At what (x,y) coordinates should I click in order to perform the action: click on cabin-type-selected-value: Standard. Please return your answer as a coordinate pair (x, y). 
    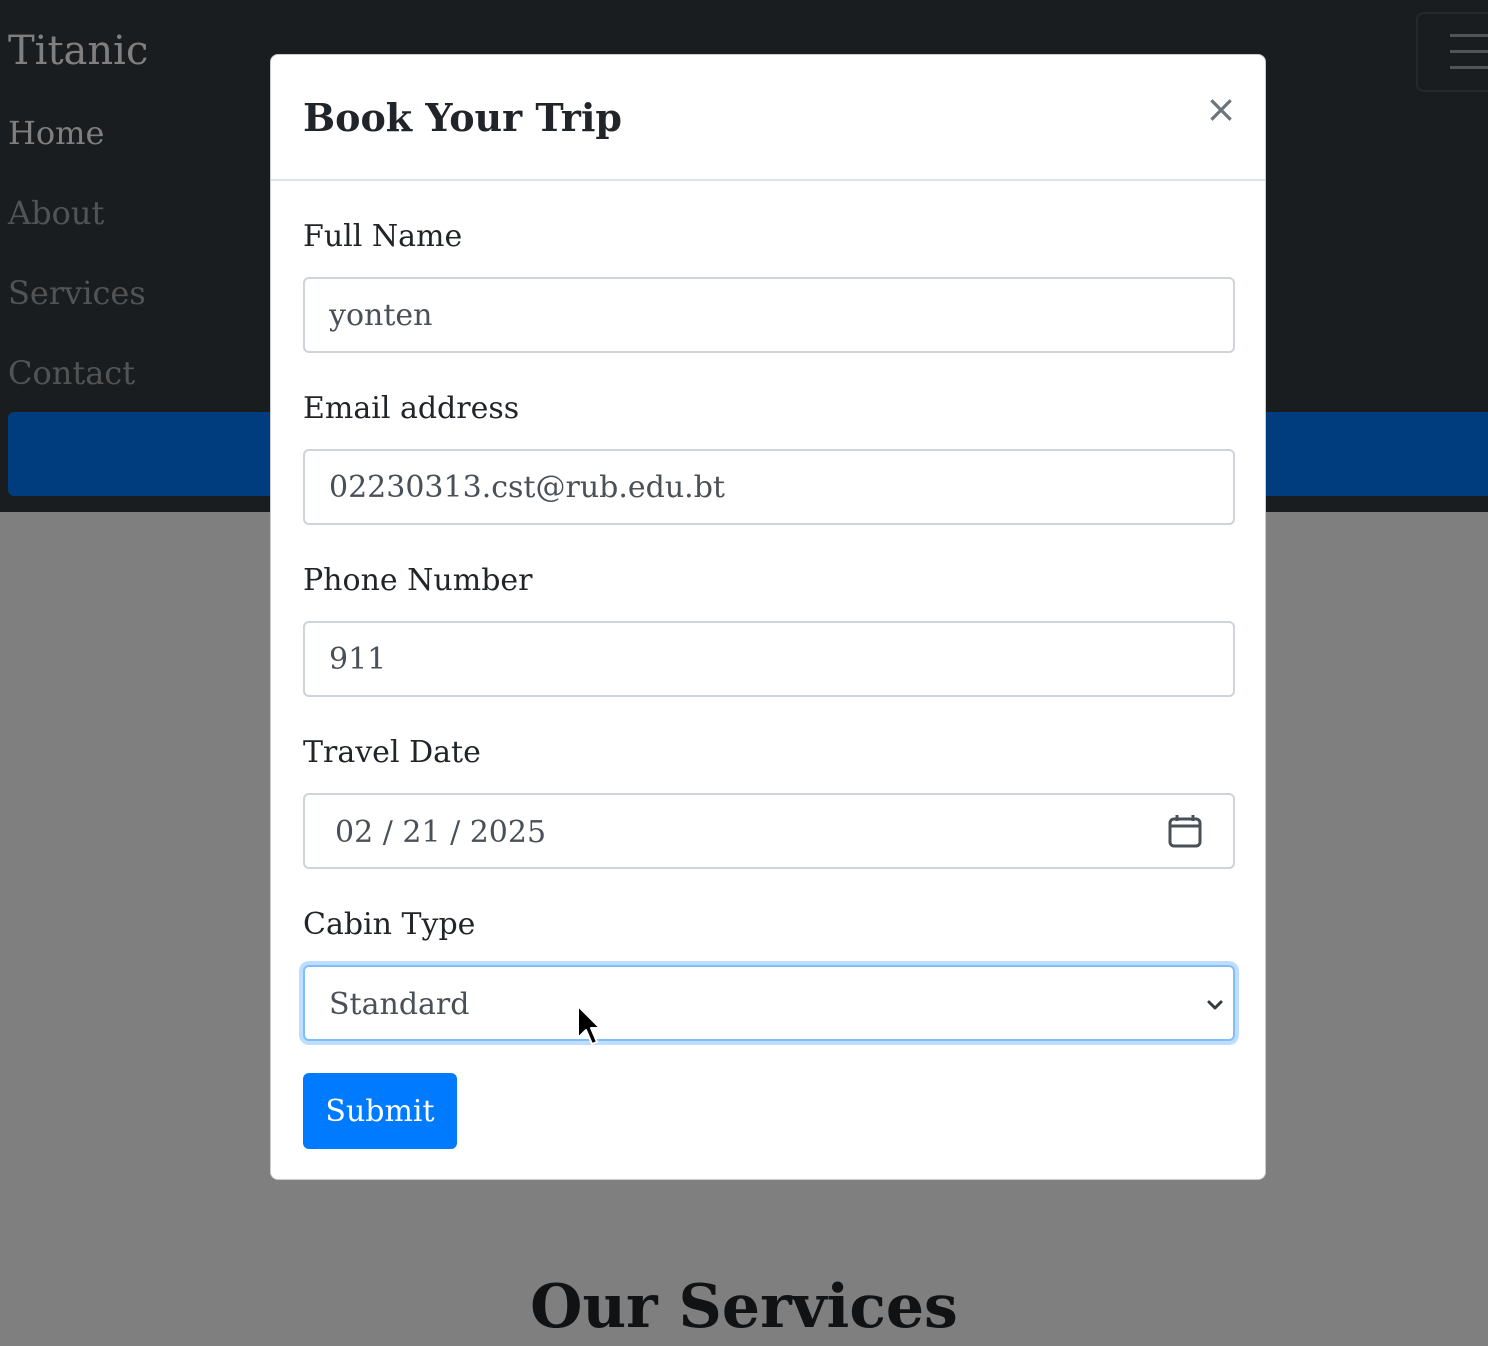
    Looking at the image, I should click on (399, 1004).